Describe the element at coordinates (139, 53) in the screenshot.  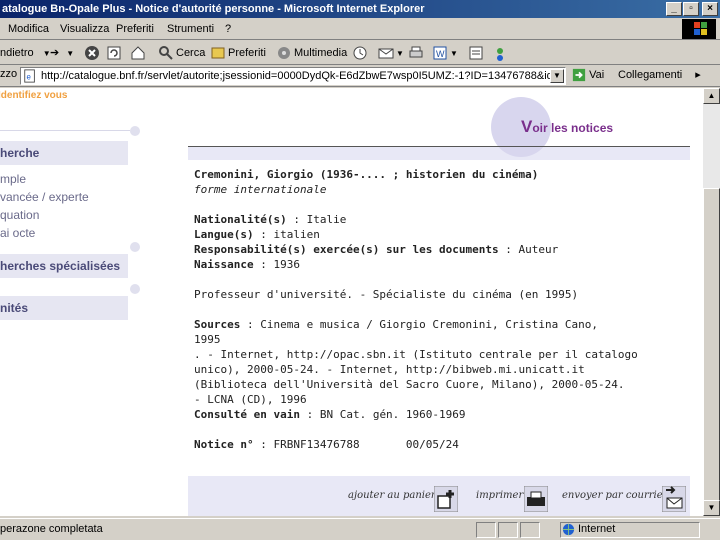
I see `home-button` at that location.